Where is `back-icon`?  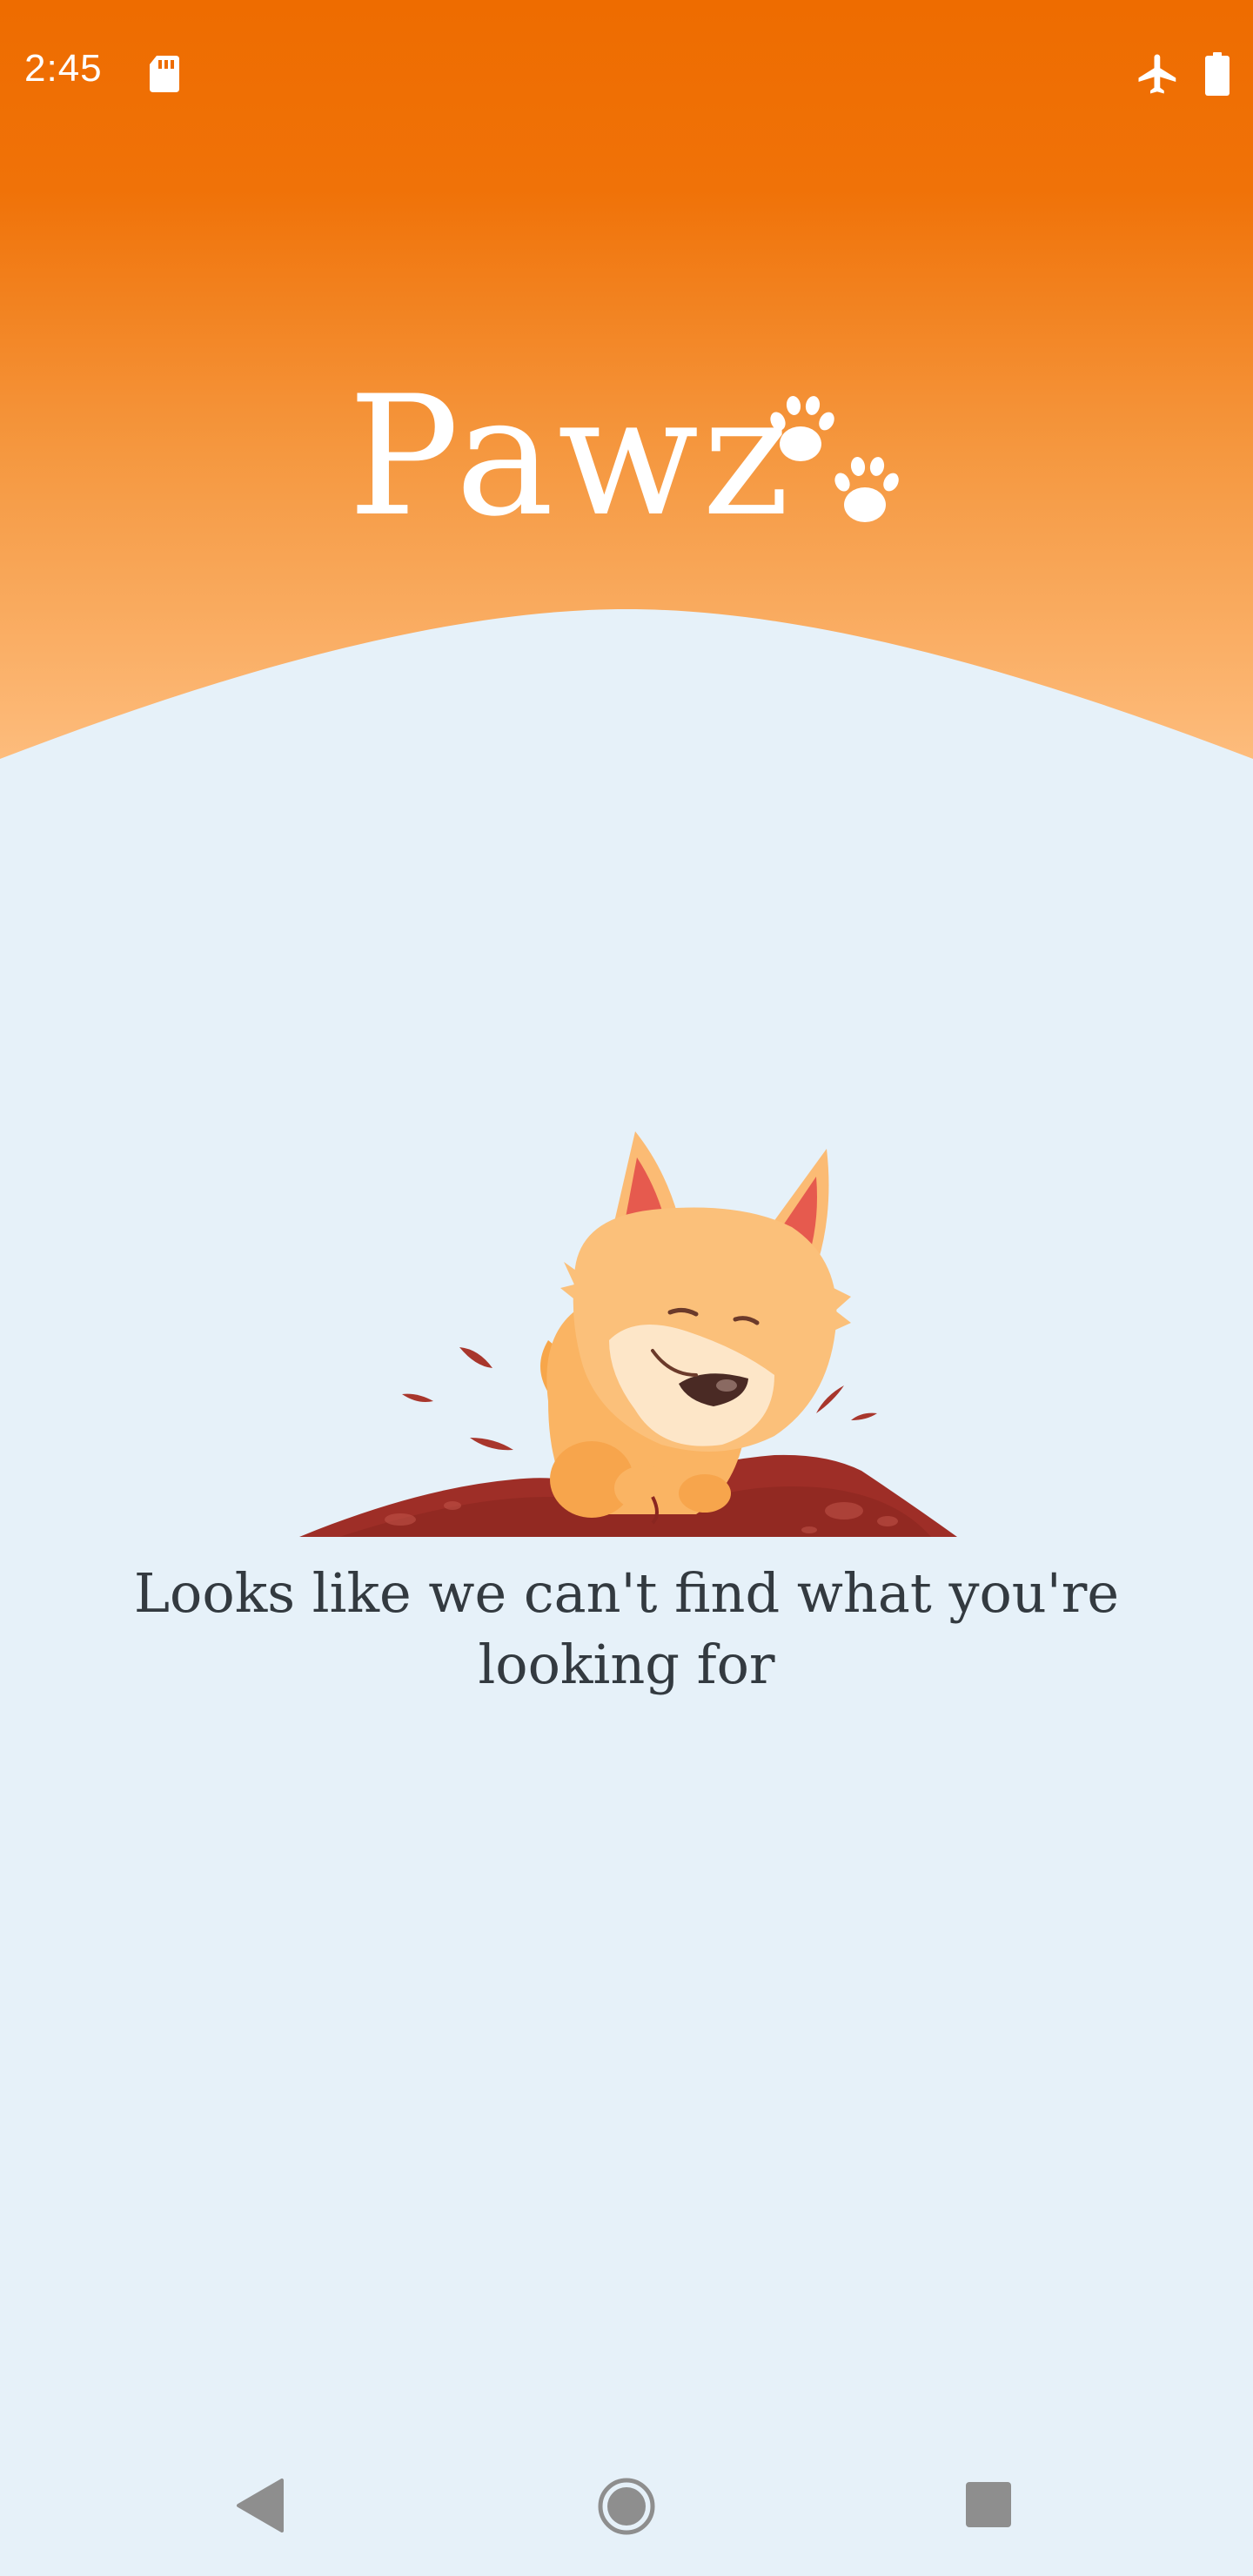
back-icon is located at coordinates (259, 2505).